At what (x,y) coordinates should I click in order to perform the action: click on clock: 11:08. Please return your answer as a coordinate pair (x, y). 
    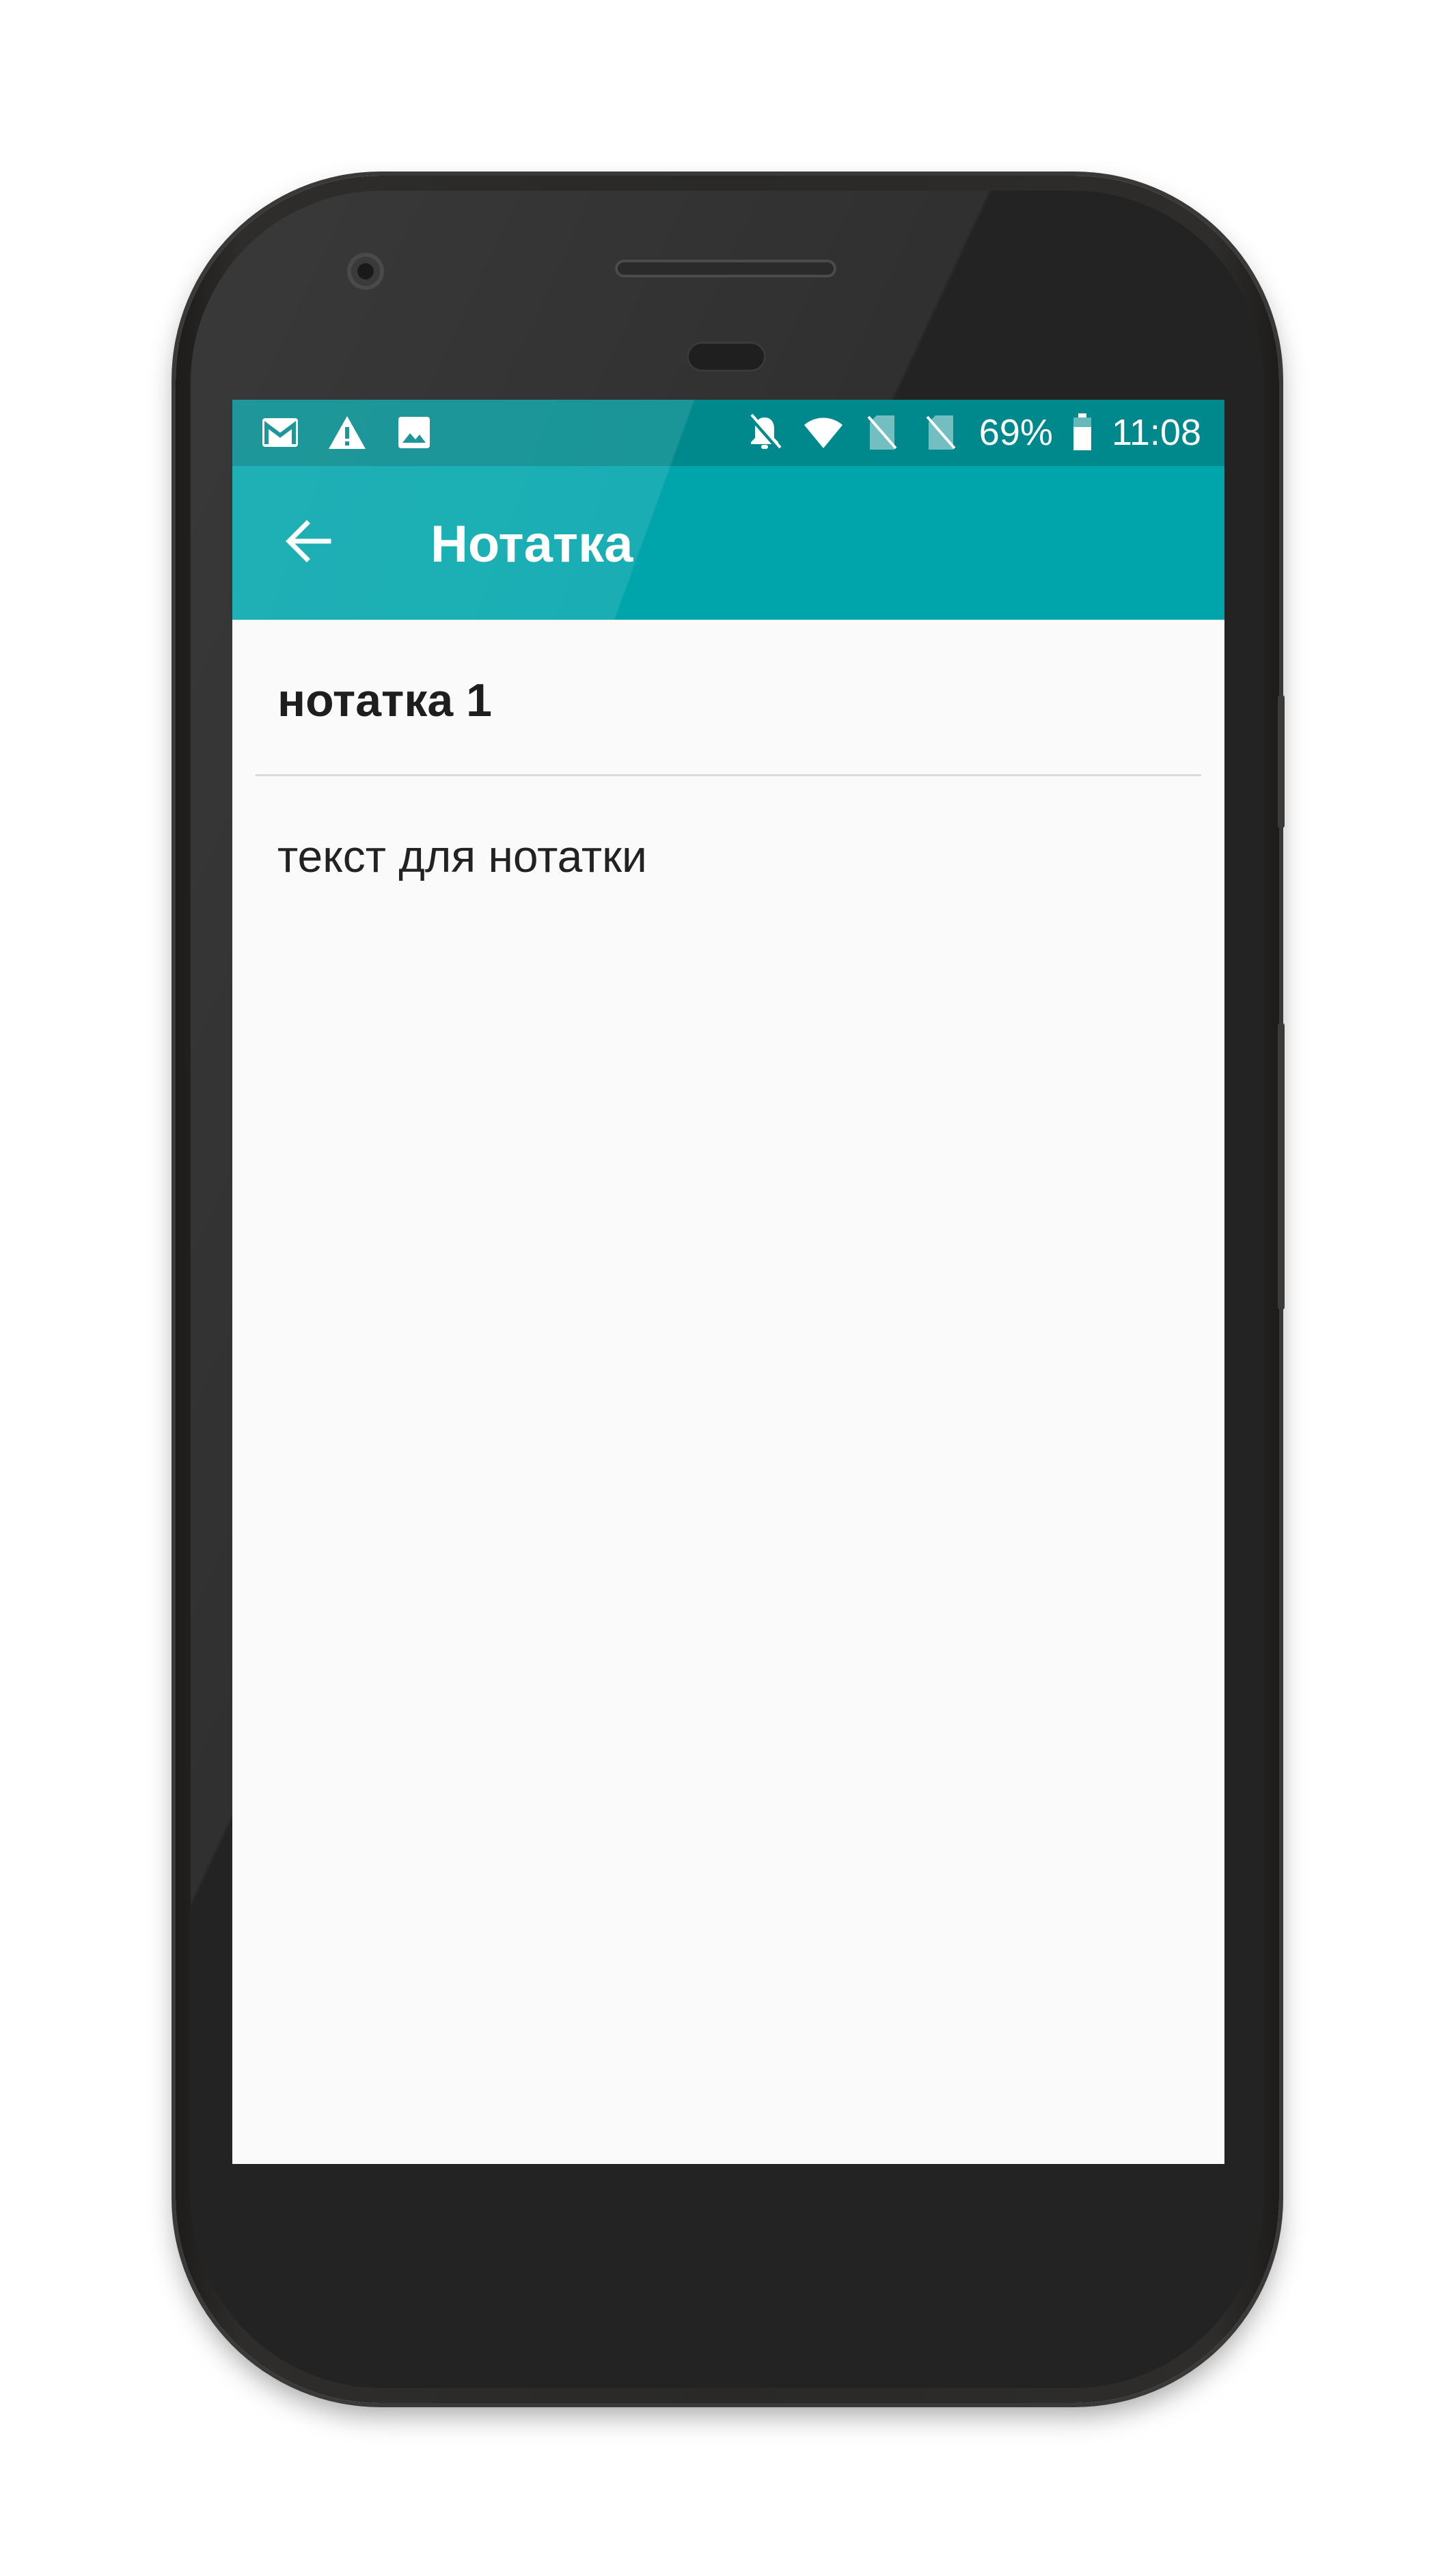
    Looking at the image, I should click on (1156, 432).